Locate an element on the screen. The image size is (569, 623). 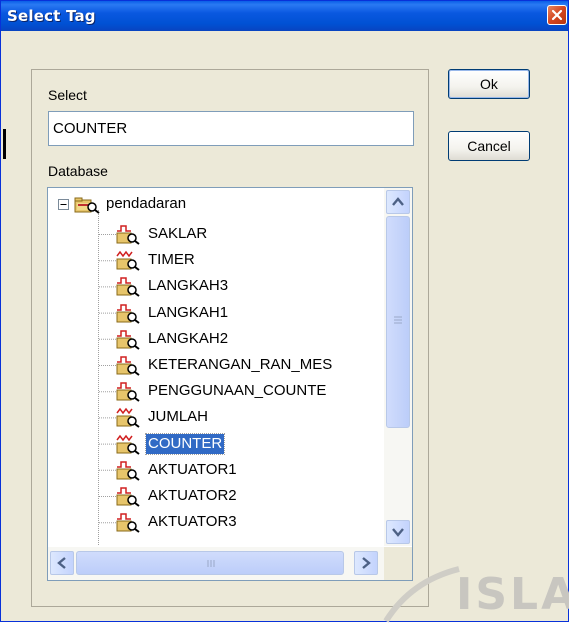
tree-item: LANGKAH1 is located at coordinates (215, 313).